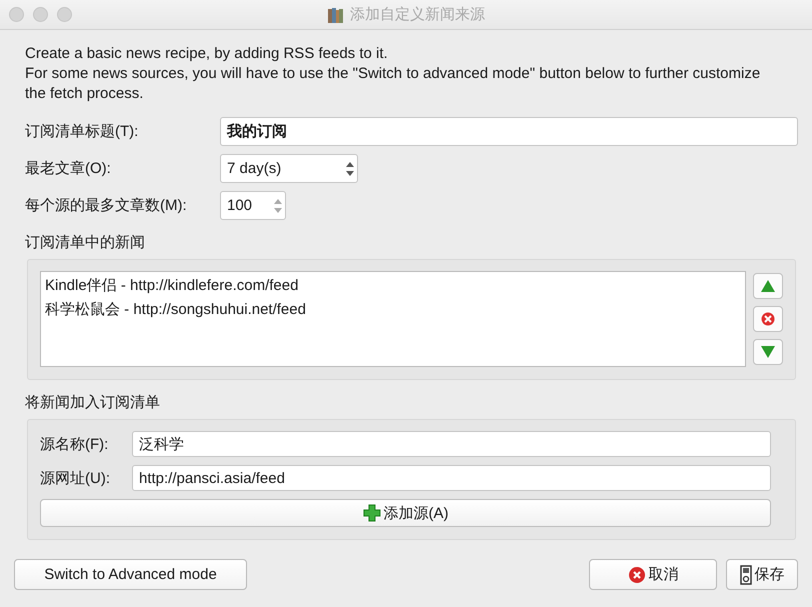 The height and width of the screenshot is (607, 812). I want to click on spin-box: 7 day(s), so click(289, 168).